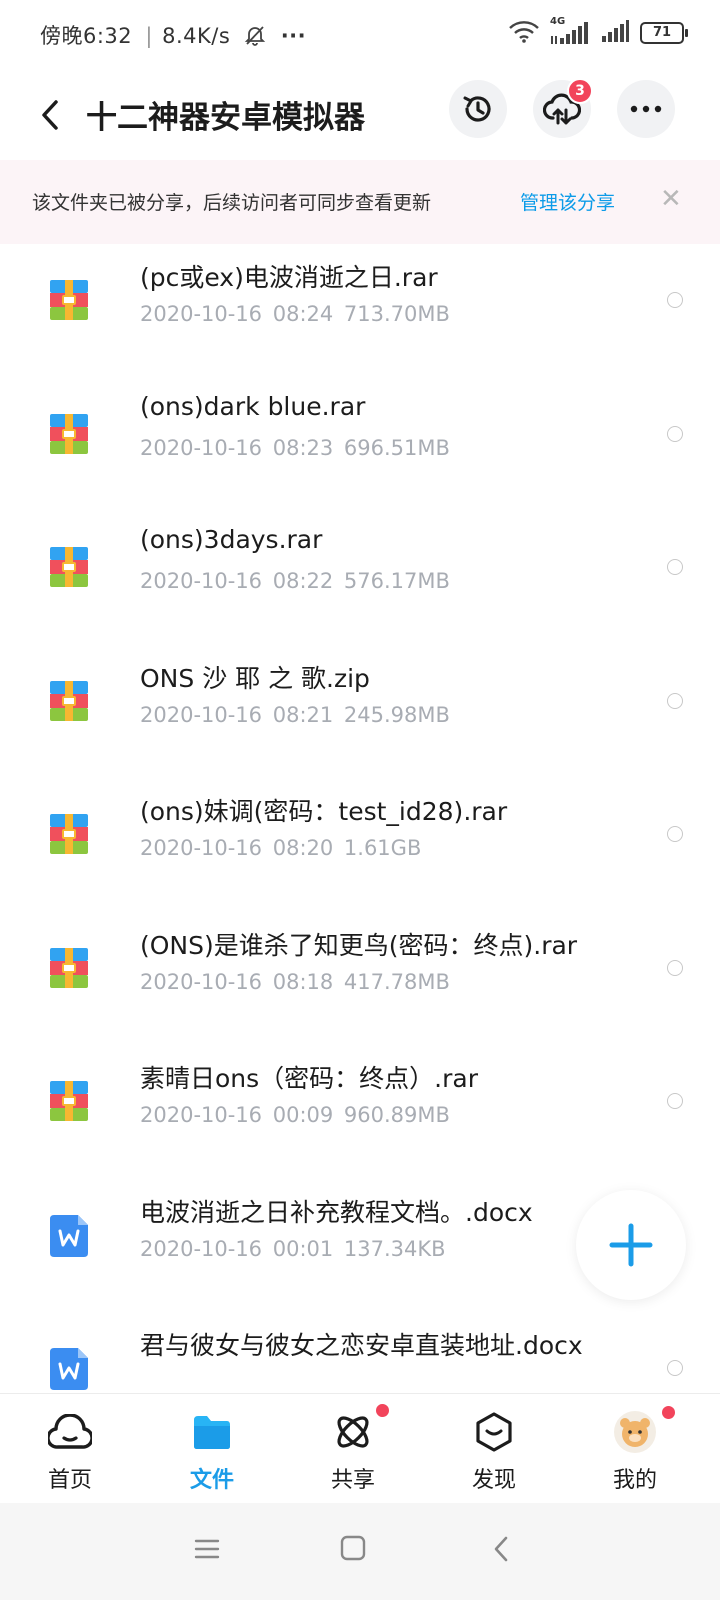 Image resolution: width=720 pixels, height=1600 pixels. Describe the element at coordinates (493, 1480) in the screenshot. I see `nav-label-discover: 发现` at that location.